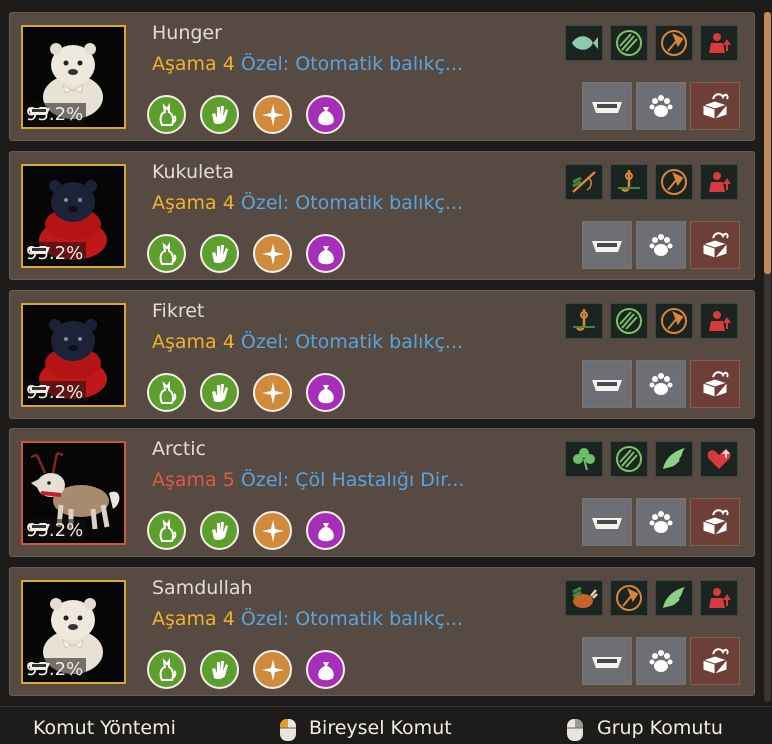  I want to click on roast-icon, so click(584, 598).